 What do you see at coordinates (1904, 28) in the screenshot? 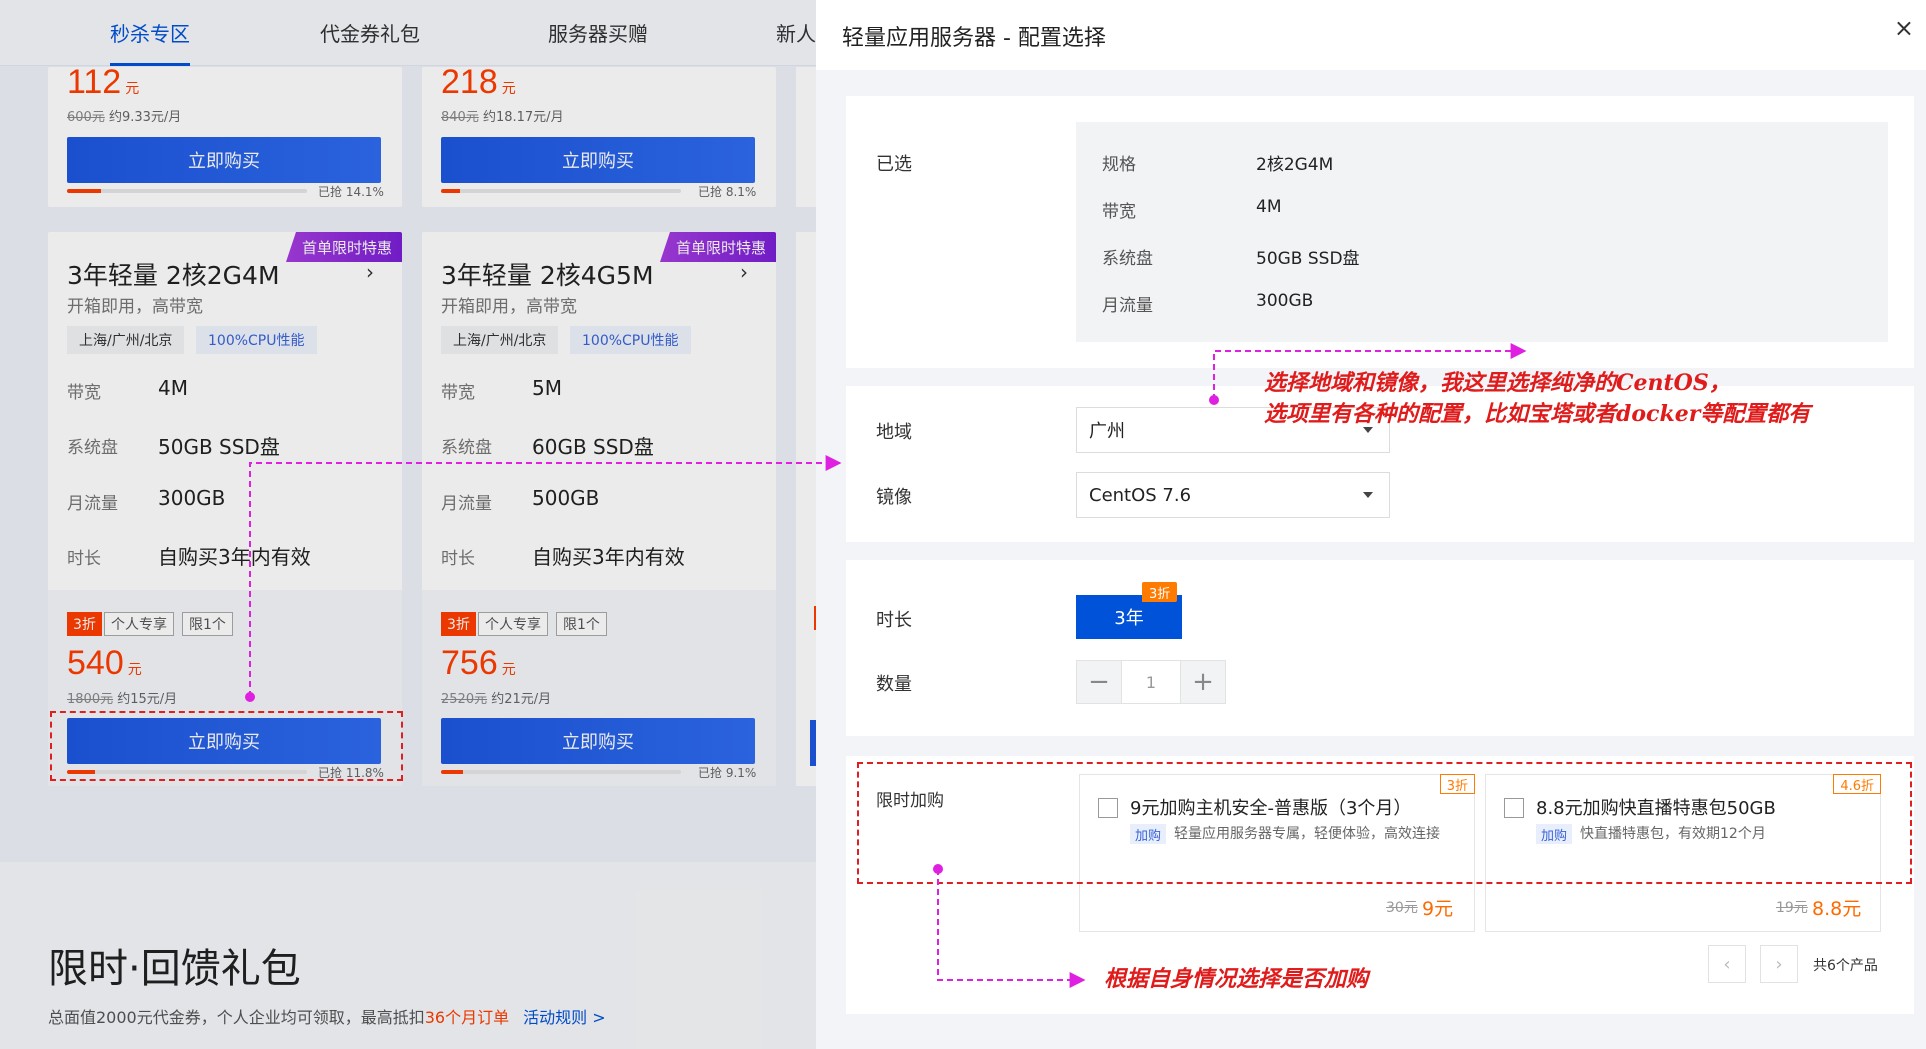
I see `close-icon: ×` at bounding box center [1904, 28].